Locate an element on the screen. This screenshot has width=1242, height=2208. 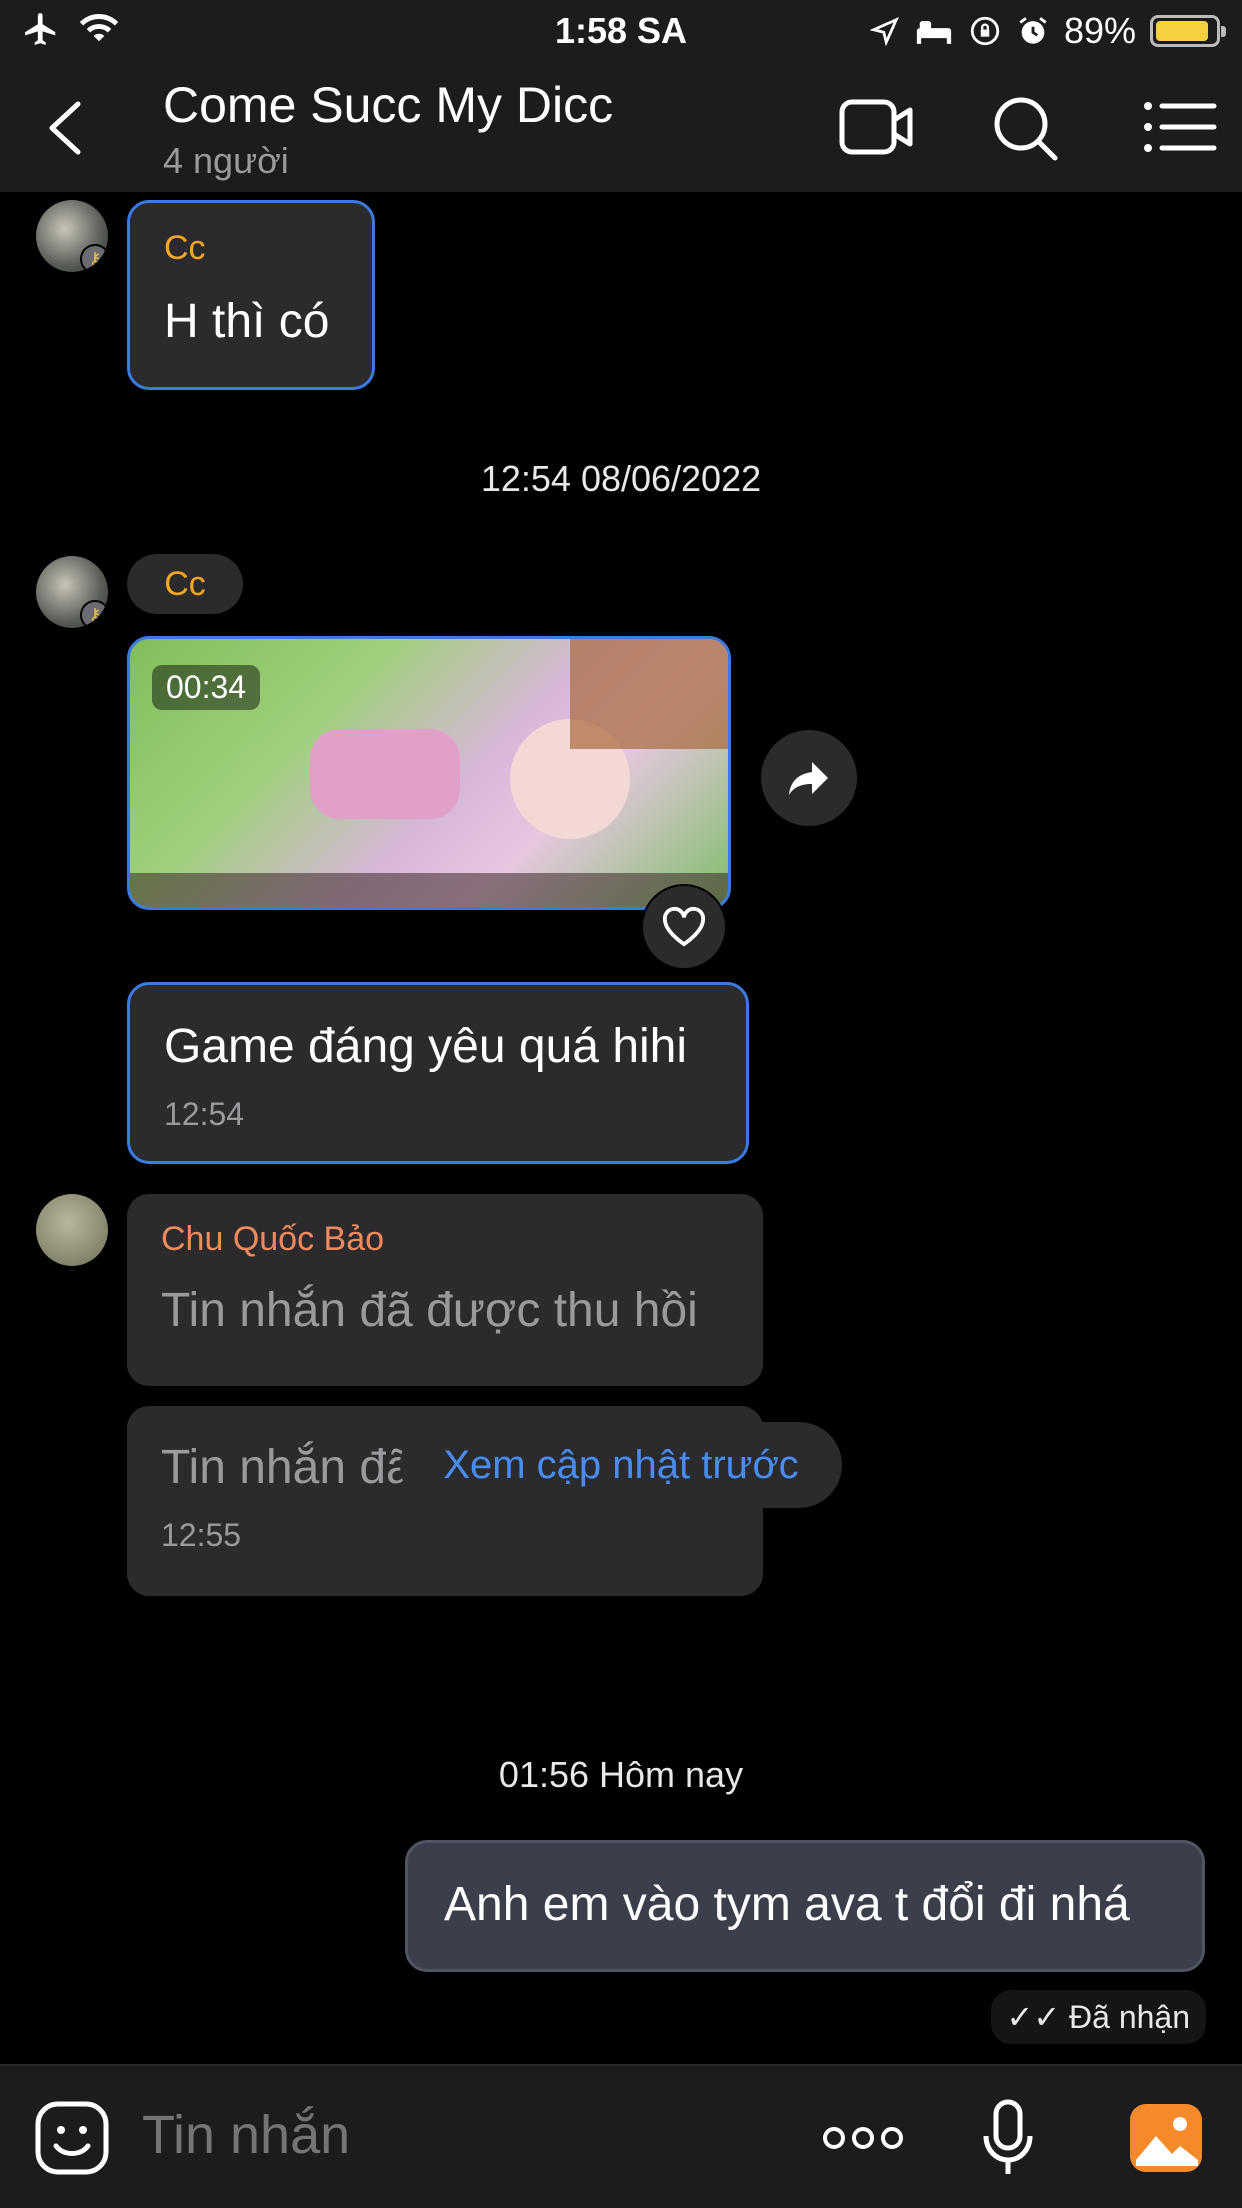
share-button is located at coordinates (809, 778).